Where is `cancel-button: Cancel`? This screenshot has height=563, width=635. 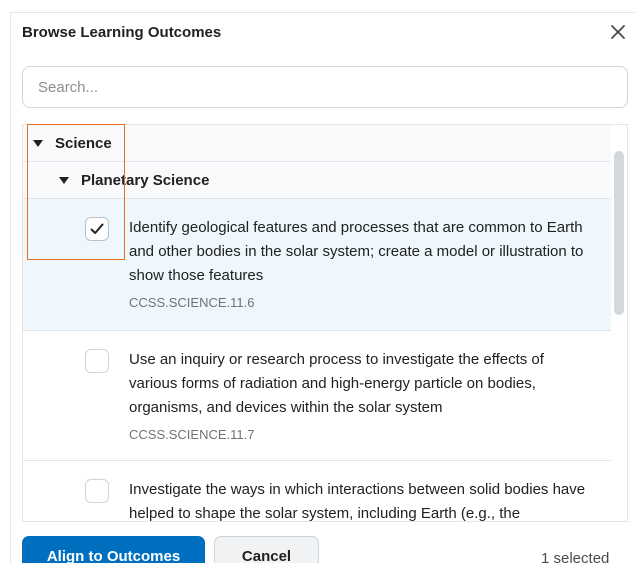
cancel-button: Cancel is located at coordinates (266, 549).